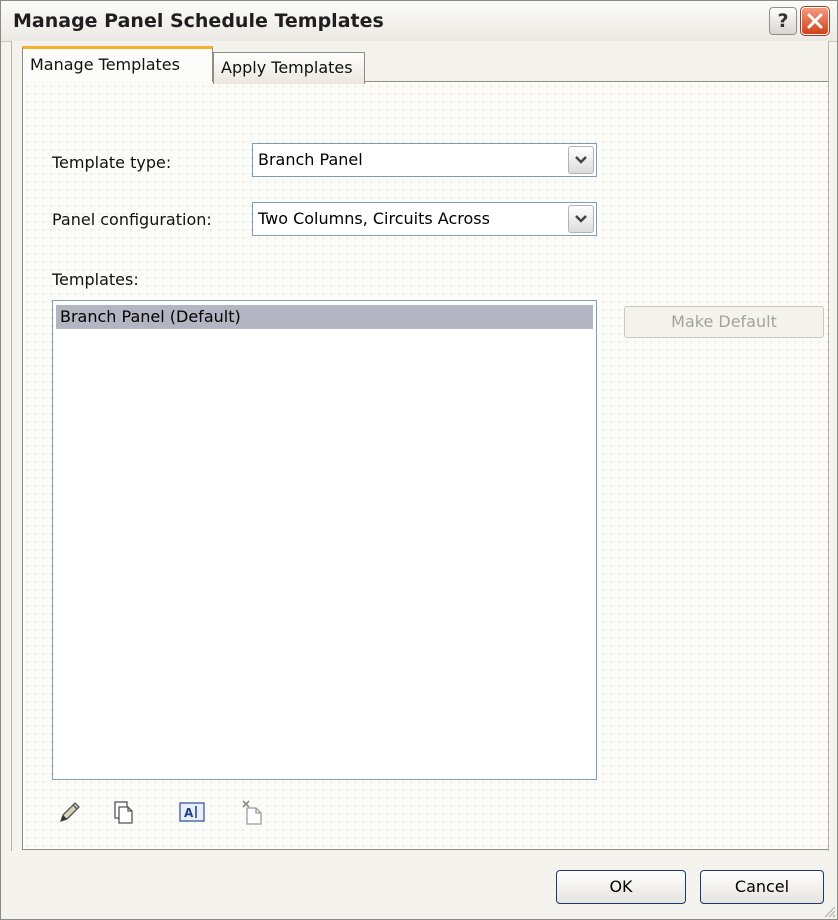  I want to click on template-type-dropdown: Branch Panel, so click(424, 160).